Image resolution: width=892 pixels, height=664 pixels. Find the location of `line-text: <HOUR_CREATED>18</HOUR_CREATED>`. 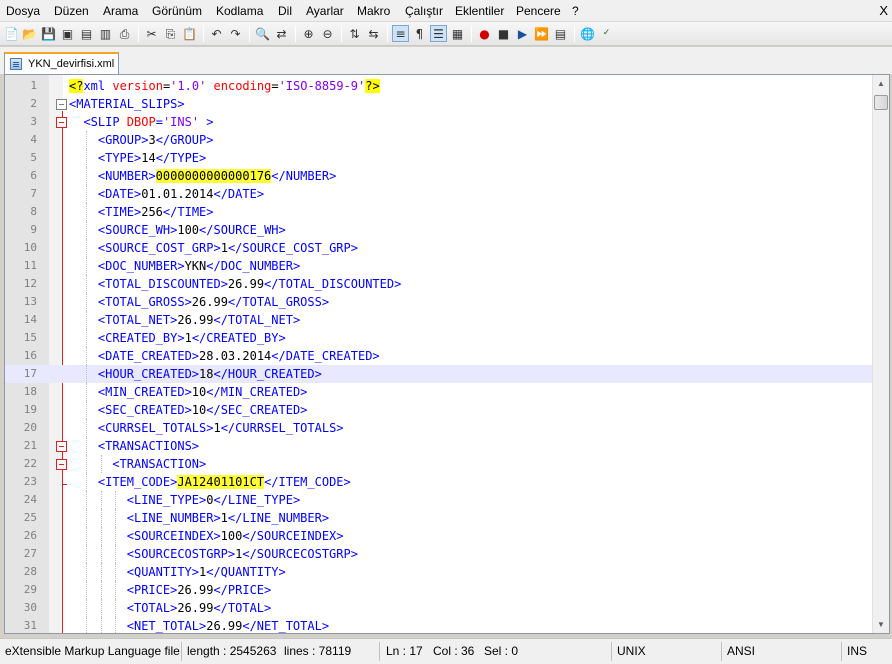

line-text: <HOUR_CREATED>18</HOUR_CREATED> is located at coordinates (210, 374).